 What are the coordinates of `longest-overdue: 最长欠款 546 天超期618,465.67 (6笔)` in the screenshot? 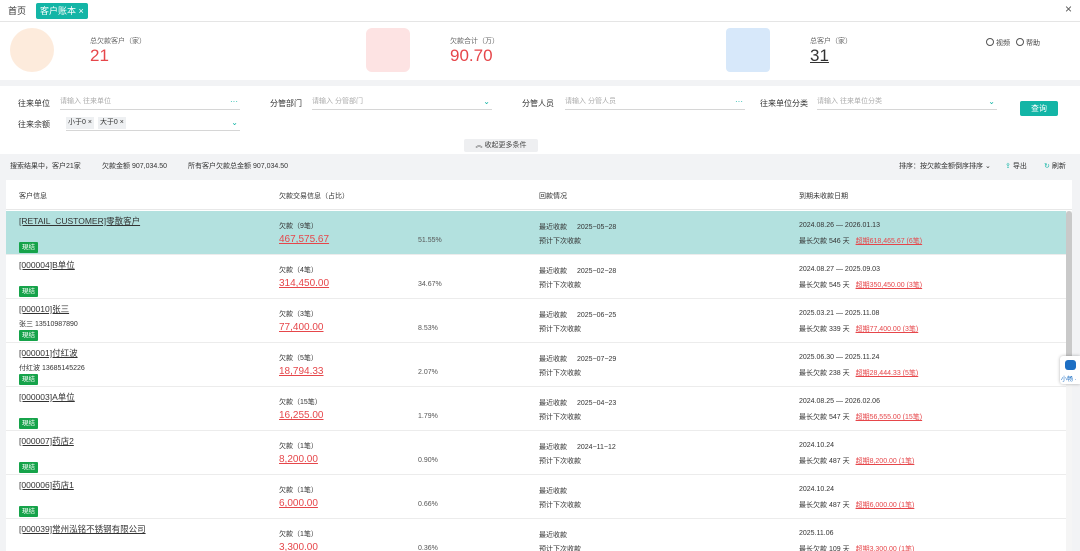 It's located at (860, 241).